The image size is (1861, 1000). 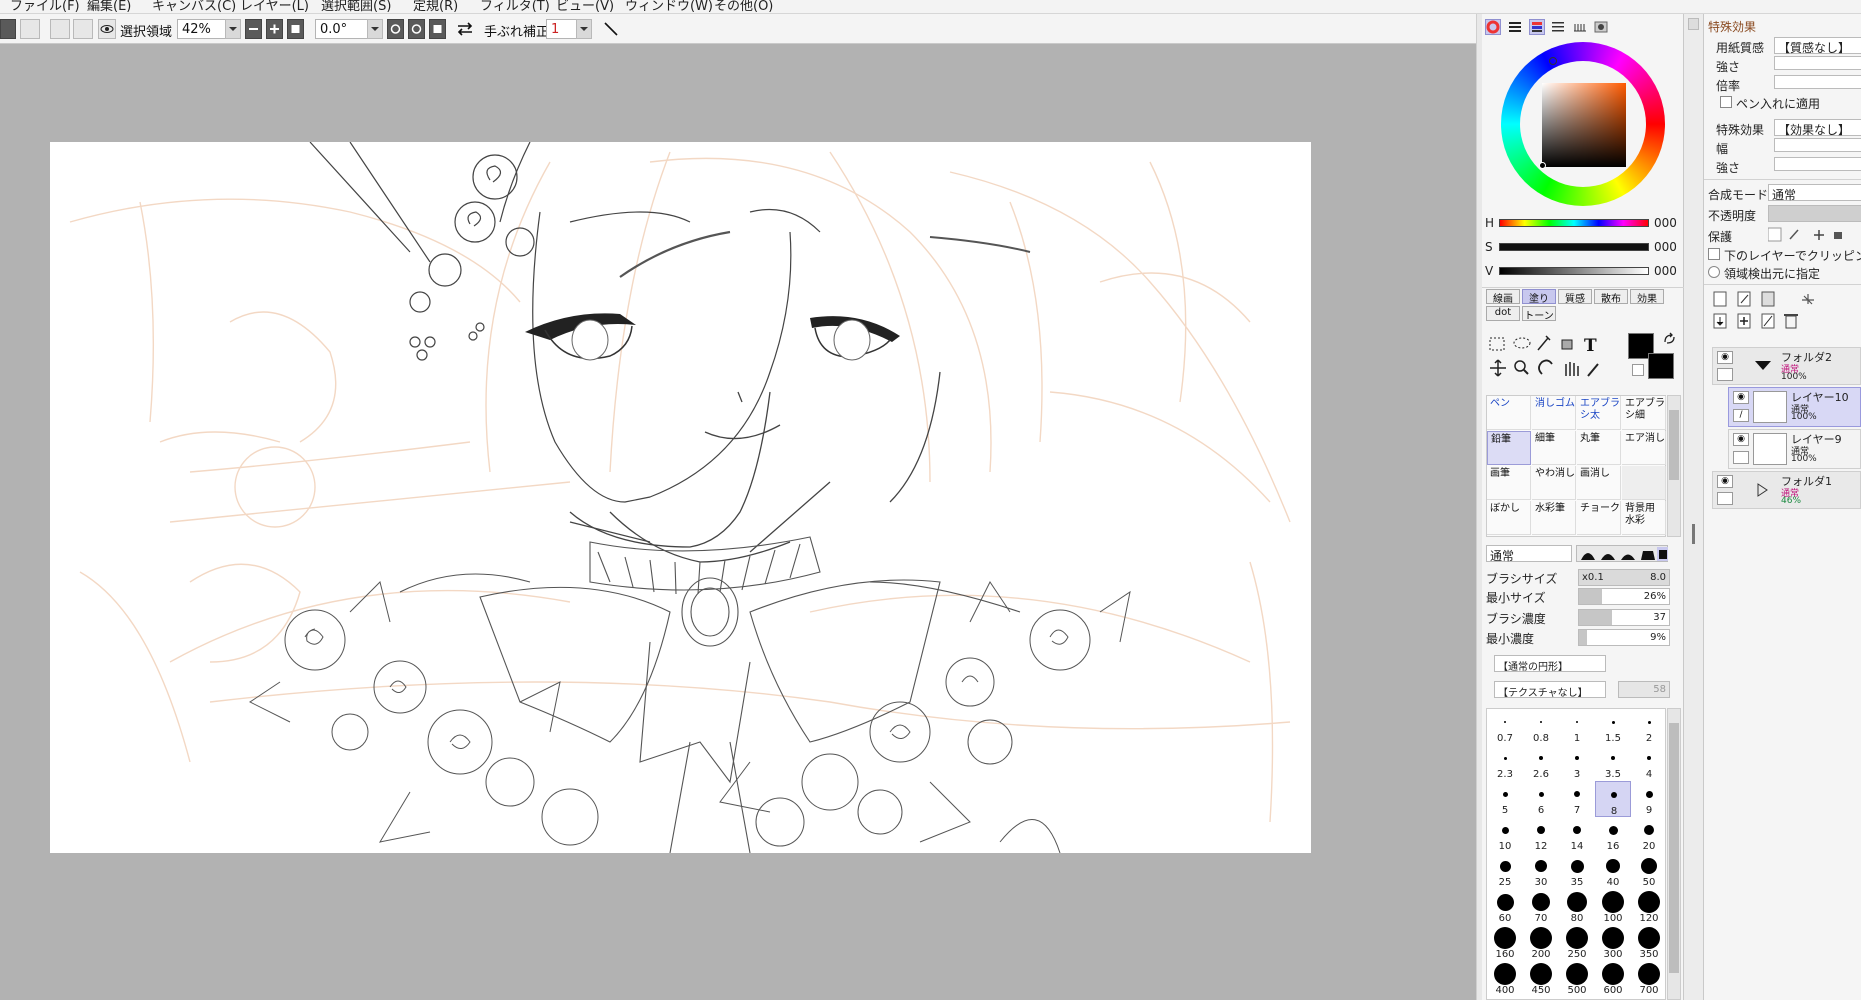 What do you see at coordinates (1714, 254) in the screenshot?
I see `clip-checkbox` at bounding box center [1714, 254].